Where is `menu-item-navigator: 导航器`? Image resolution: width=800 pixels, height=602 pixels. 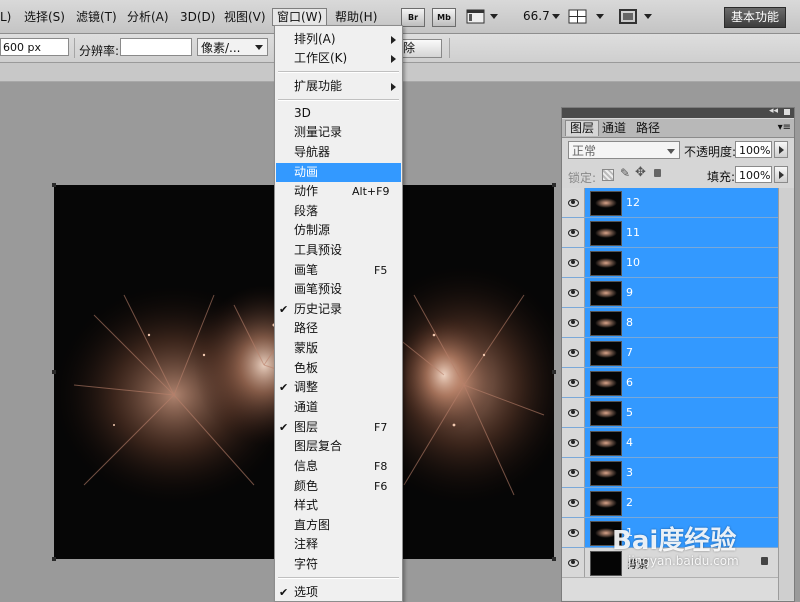
menu-item-navigator: 导航器 is located at coordinates (338, 152).